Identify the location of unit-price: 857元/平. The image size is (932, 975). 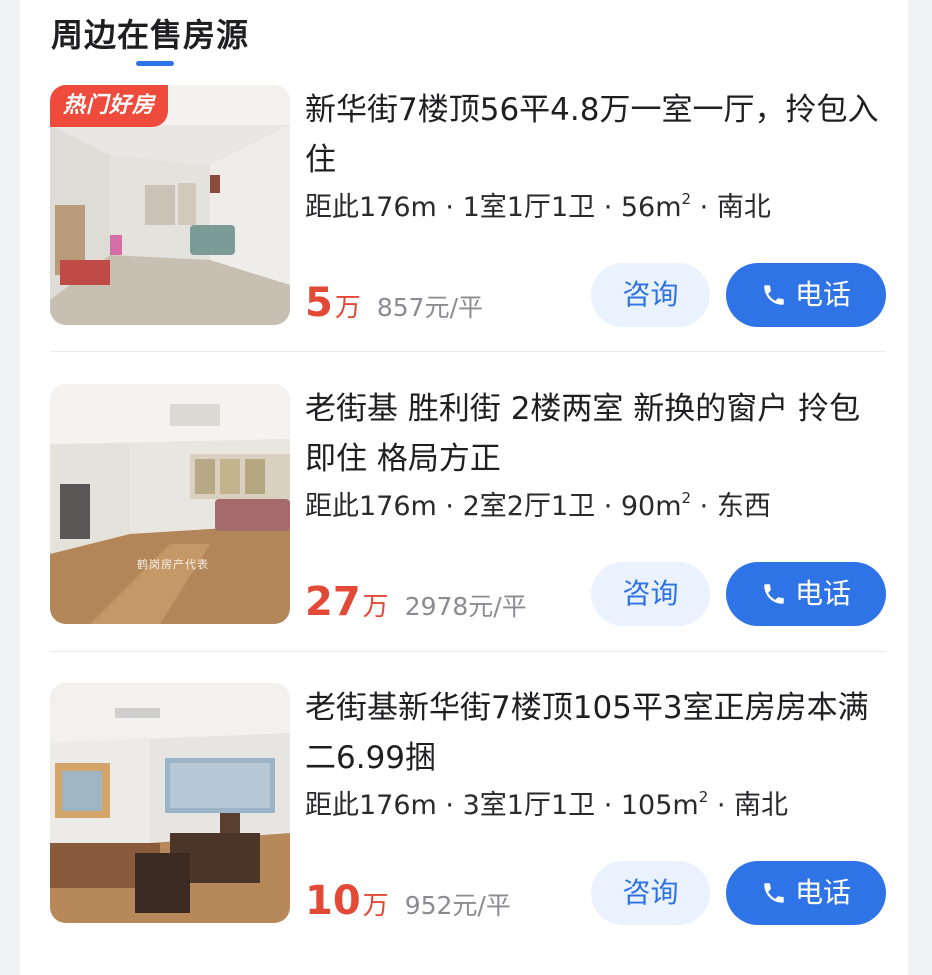
(429, 307).